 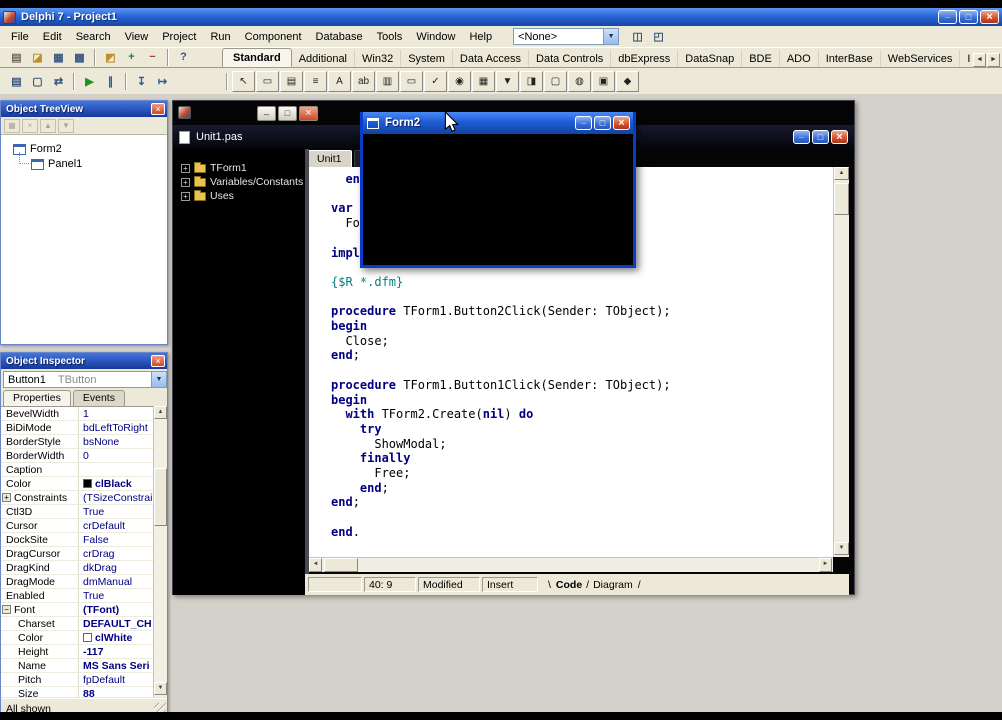 I want to click on property-row-color: Color clWhite, so click(x=78, y=638).